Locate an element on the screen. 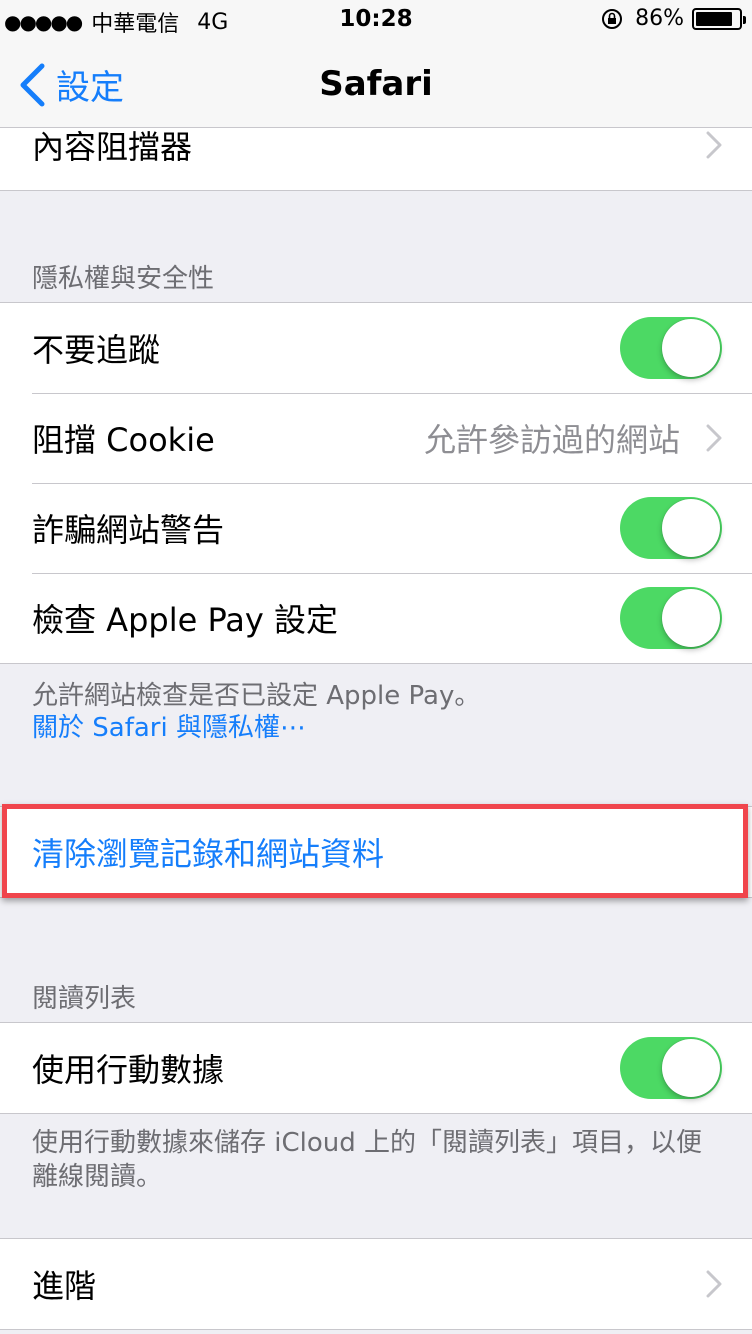 The height and width of the screenshot is (1334, 752). clear-history-row: 清除瀏覽記錄和網站資料 is located at coordinates (376, 852).